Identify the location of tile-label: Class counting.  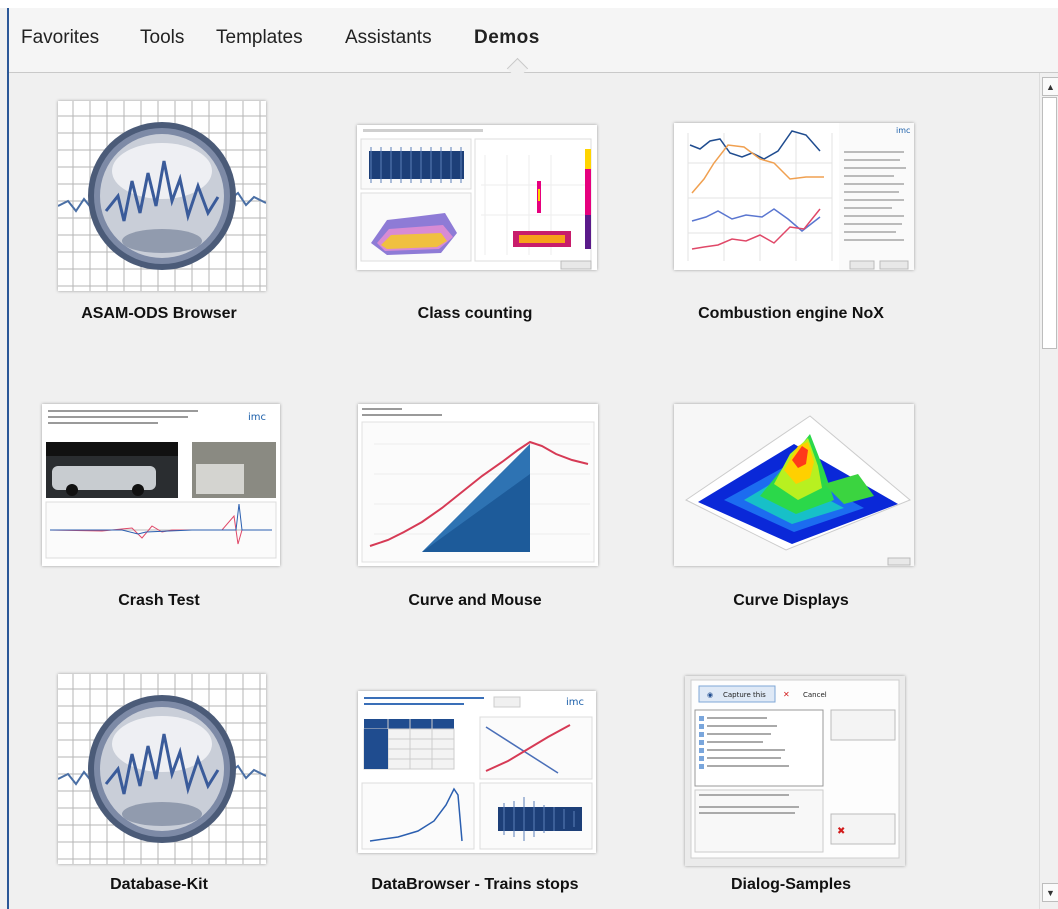
(475, 313).